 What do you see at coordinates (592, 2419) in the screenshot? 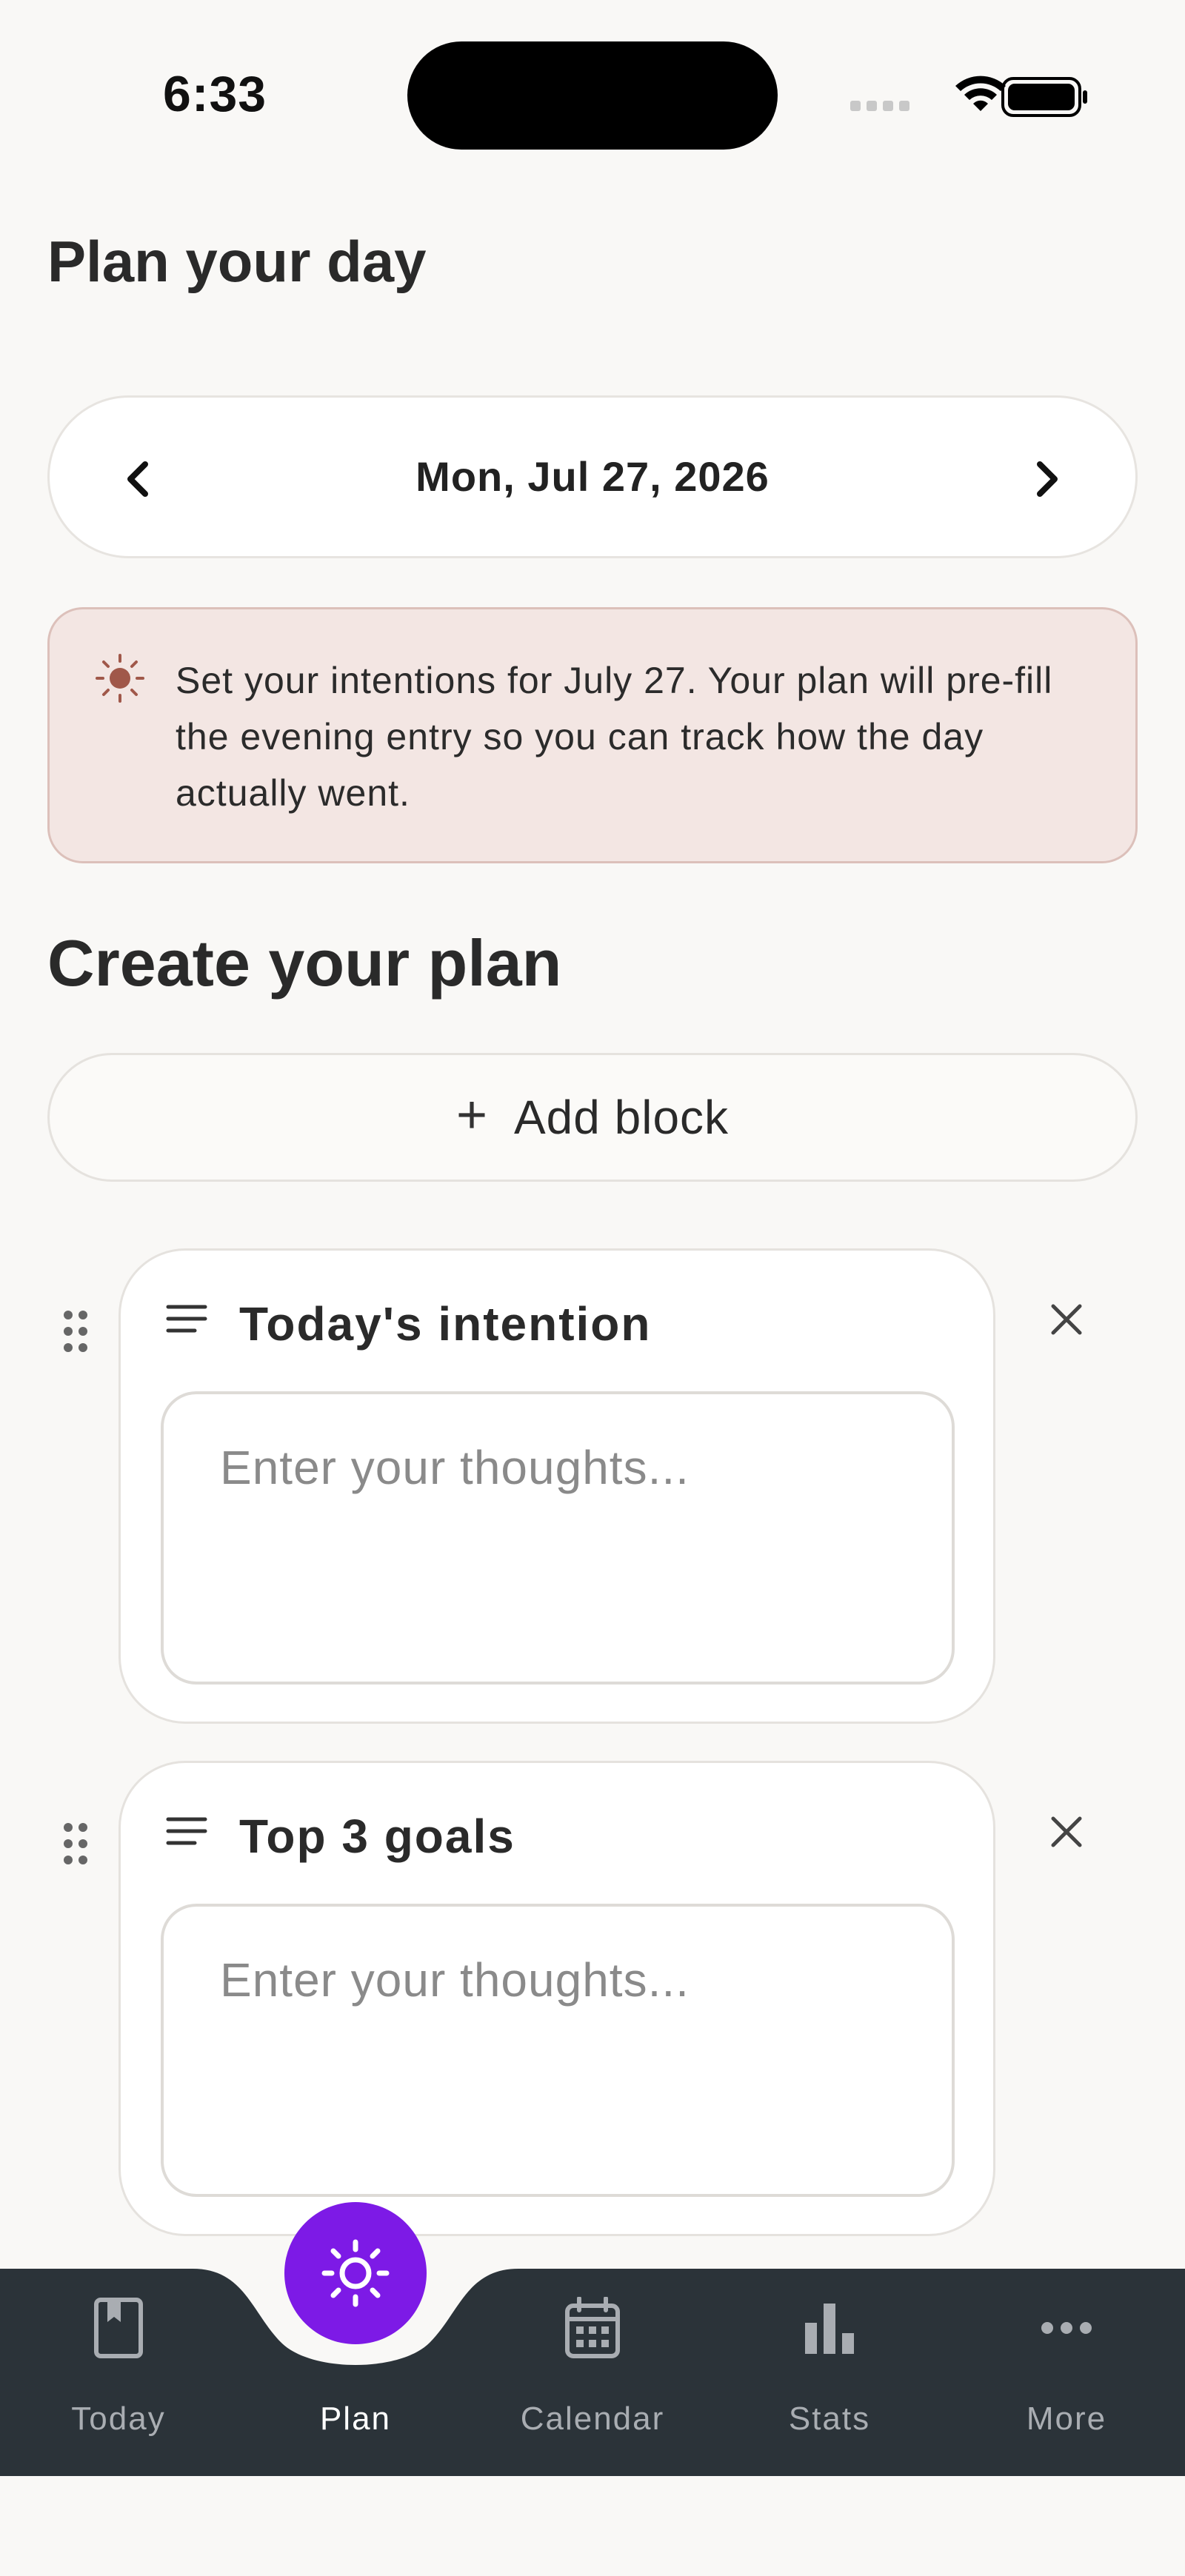
I see `nav-label: Calendar` at bounding box center [592, 2419].